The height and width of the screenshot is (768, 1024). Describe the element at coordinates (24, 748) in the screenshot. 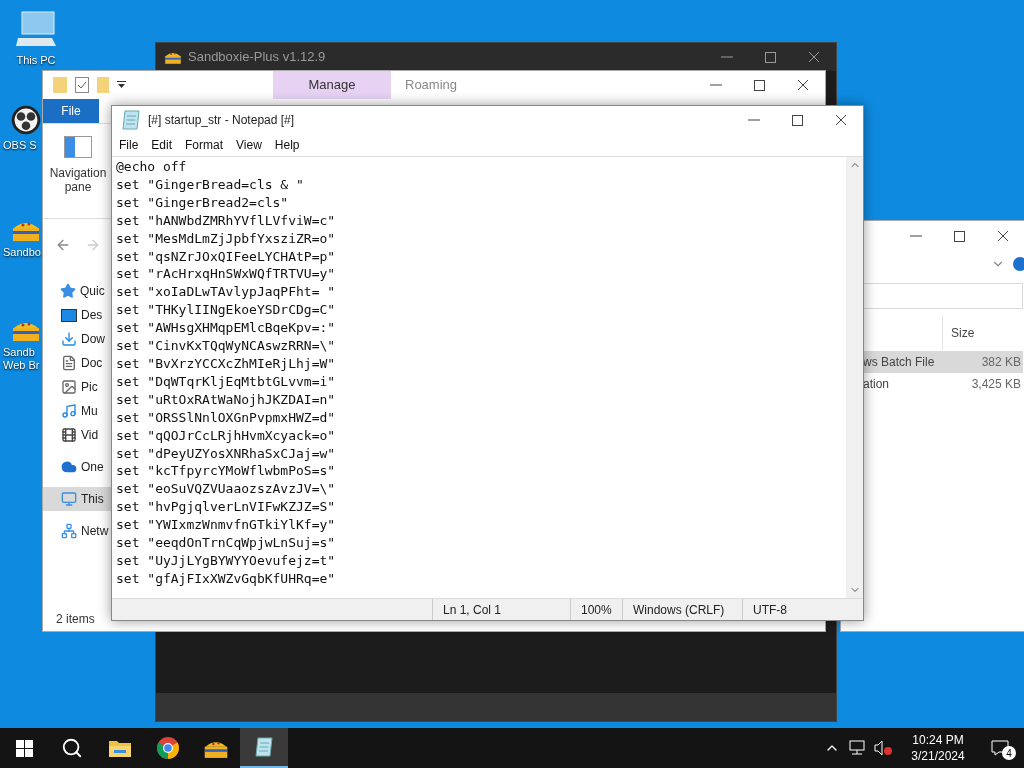

I see `windows-logo-icon` at that location.